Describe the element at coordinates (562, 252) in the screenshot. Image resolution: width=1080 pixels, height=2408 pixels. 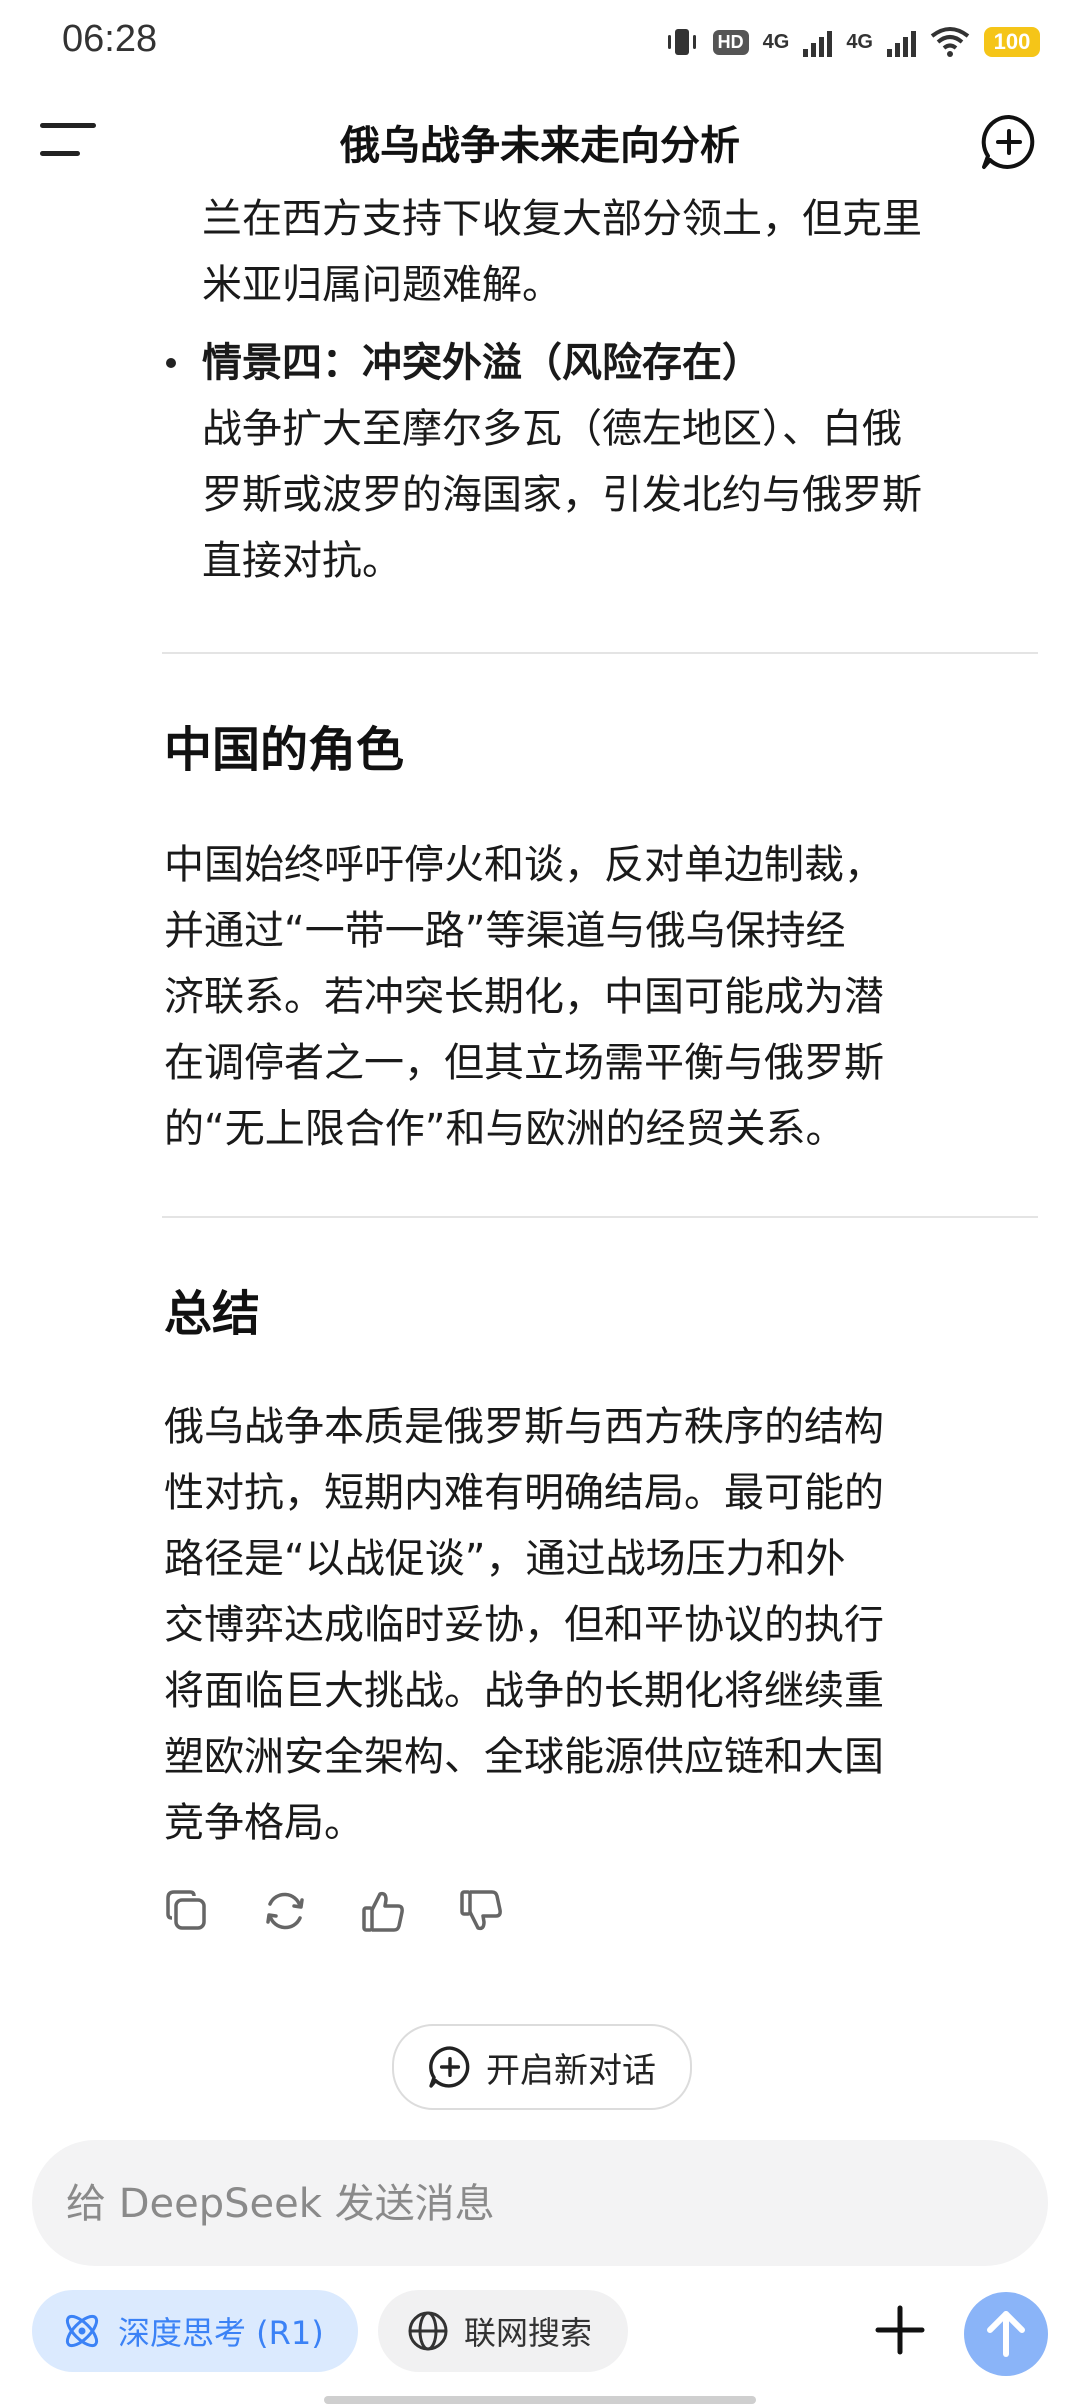
I see `scenario3-tail: 兰在西方支持下收复大部分领土，但克里 米亚归属问题难解。` at that location.